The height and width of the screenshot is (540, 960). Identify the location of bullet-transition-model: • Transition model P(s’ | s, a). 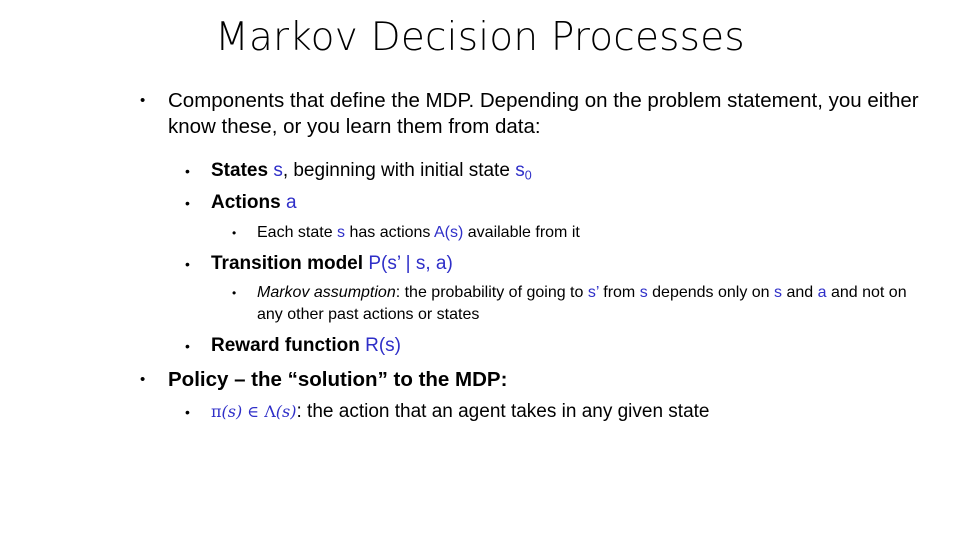
(557, 264).